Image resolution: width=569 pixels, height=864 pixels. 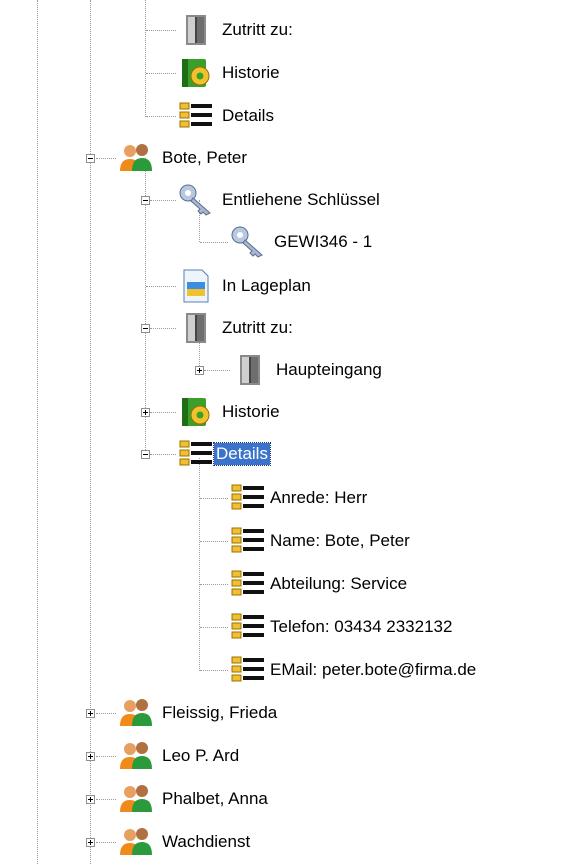 I want to click on tree-node-entliehene-schluessel: Entliehene Schlüssel, so click(x=280, y=200).